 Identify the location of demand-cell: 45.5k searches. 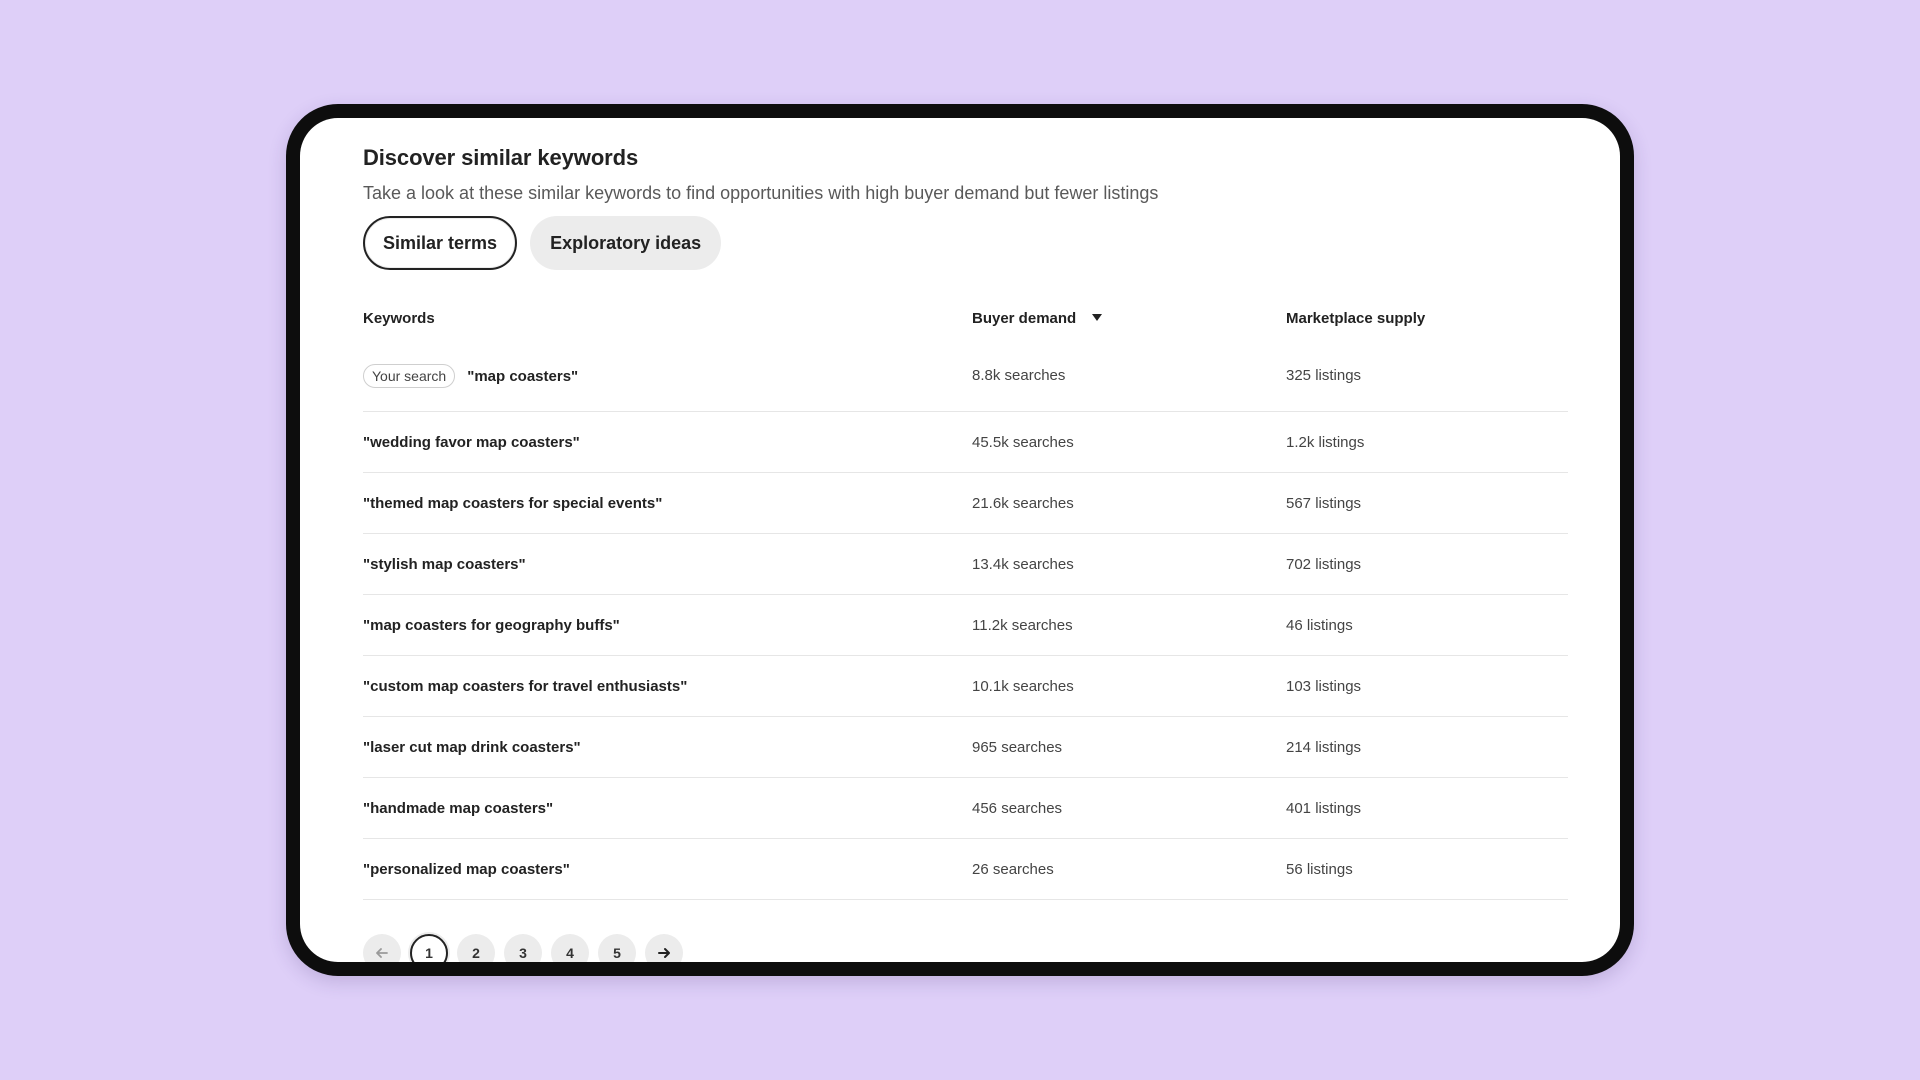
(1023, 442).